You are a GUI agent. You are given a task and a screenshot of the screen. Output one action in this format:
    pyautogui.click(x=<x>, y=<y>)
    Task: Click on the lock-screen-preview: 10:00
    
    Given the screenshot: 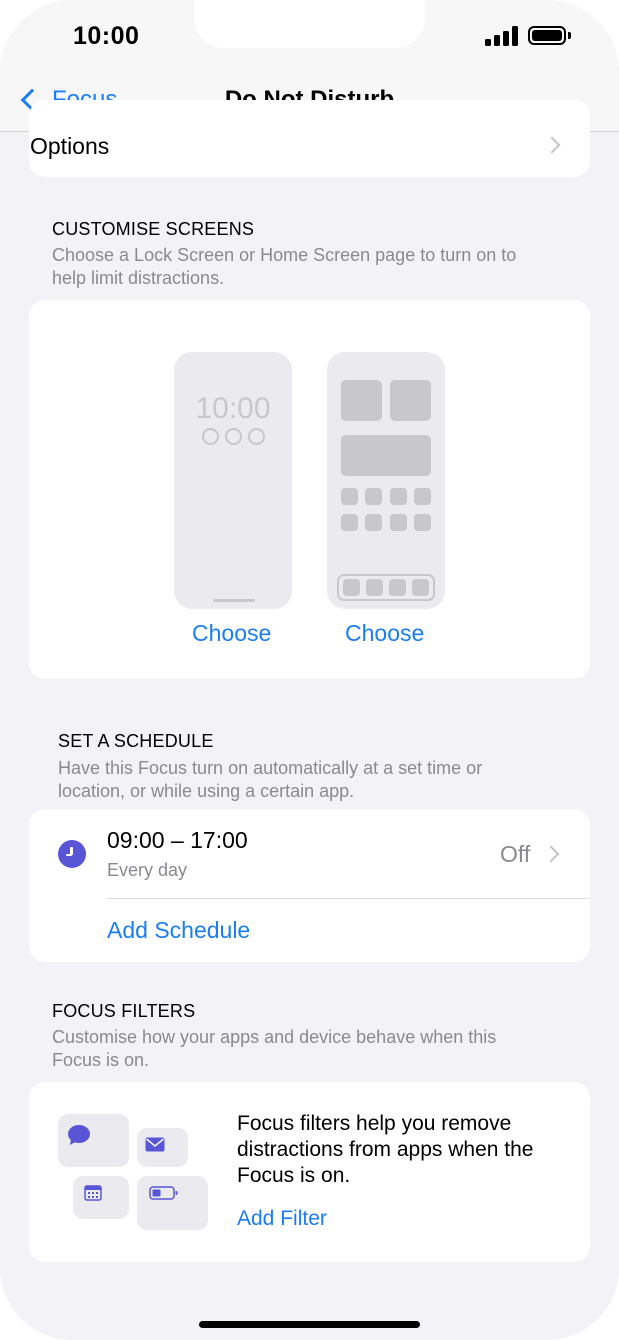 What is the action you would take?
    pyautogui.click(x=233, y=480)
    